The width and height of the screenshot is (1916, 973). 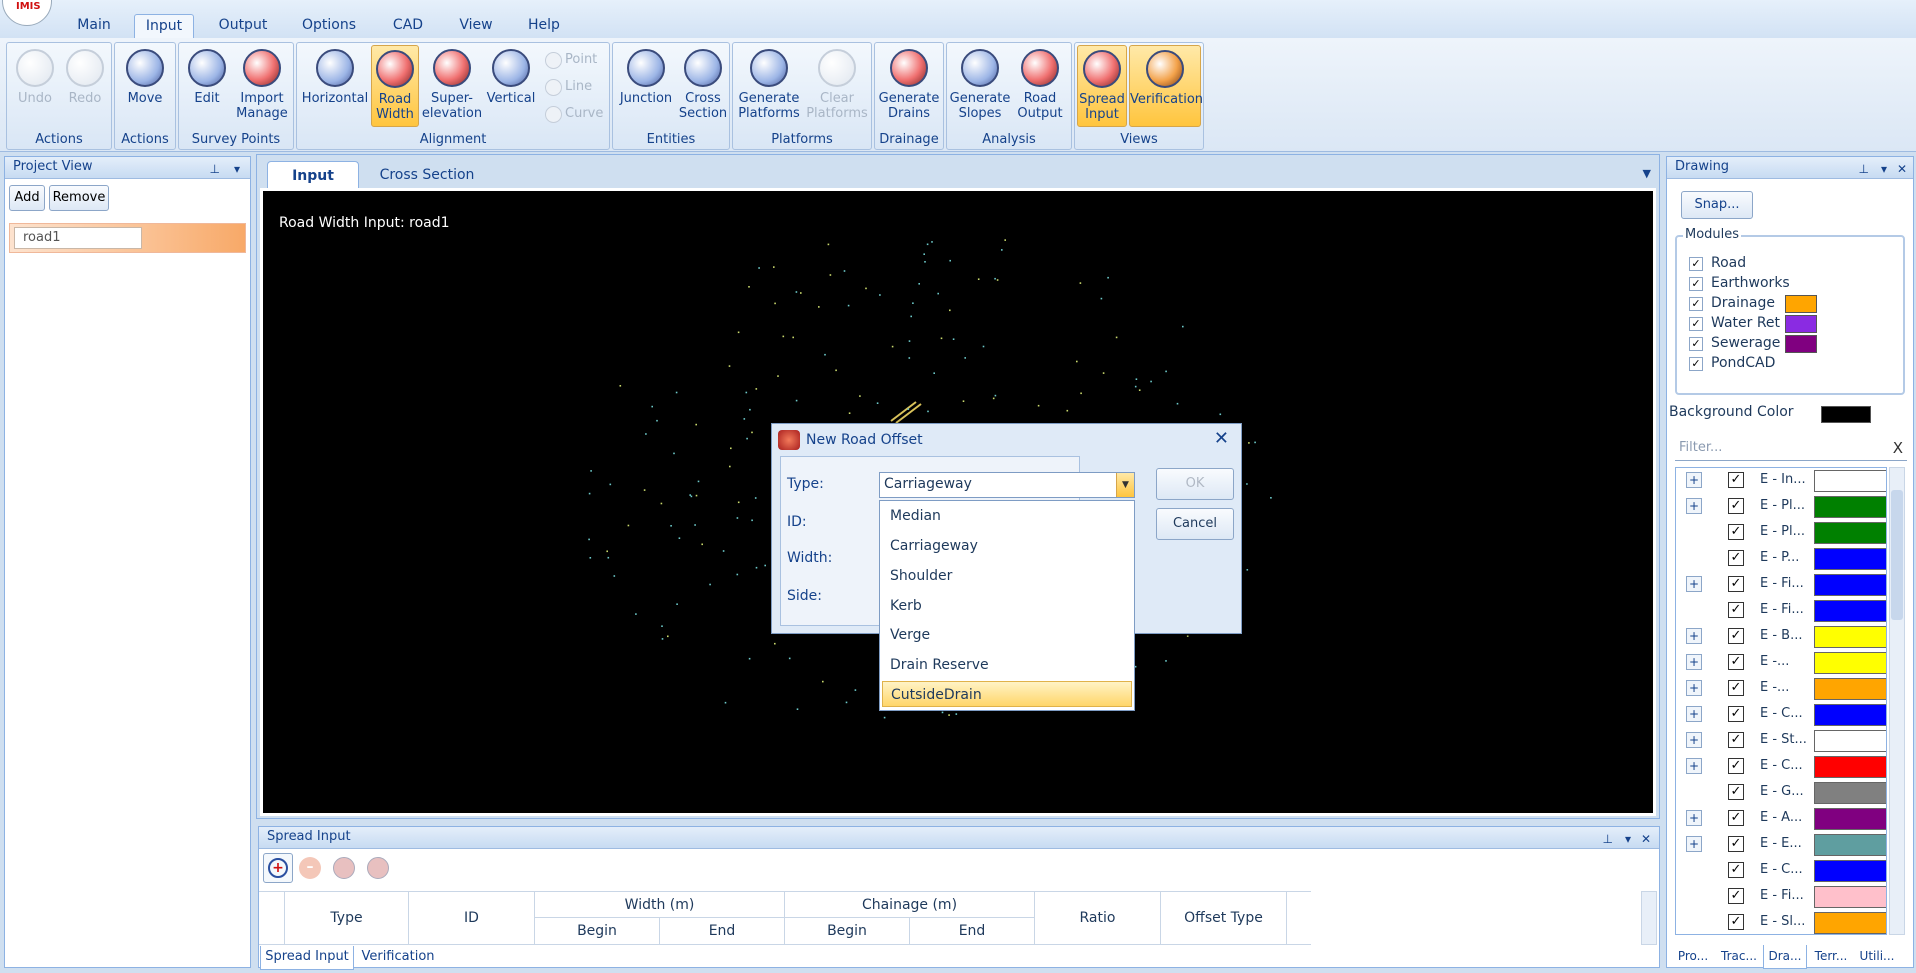 I want to click on option-median: Median, so click(x=1007, y=516).